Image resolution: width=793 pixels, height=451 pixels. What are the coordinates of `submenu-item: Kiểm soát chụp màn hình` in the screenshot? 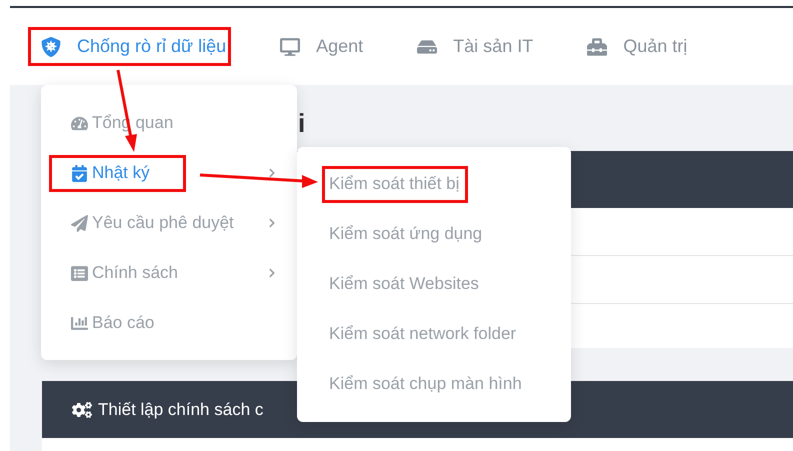 It's located at (428, 384).